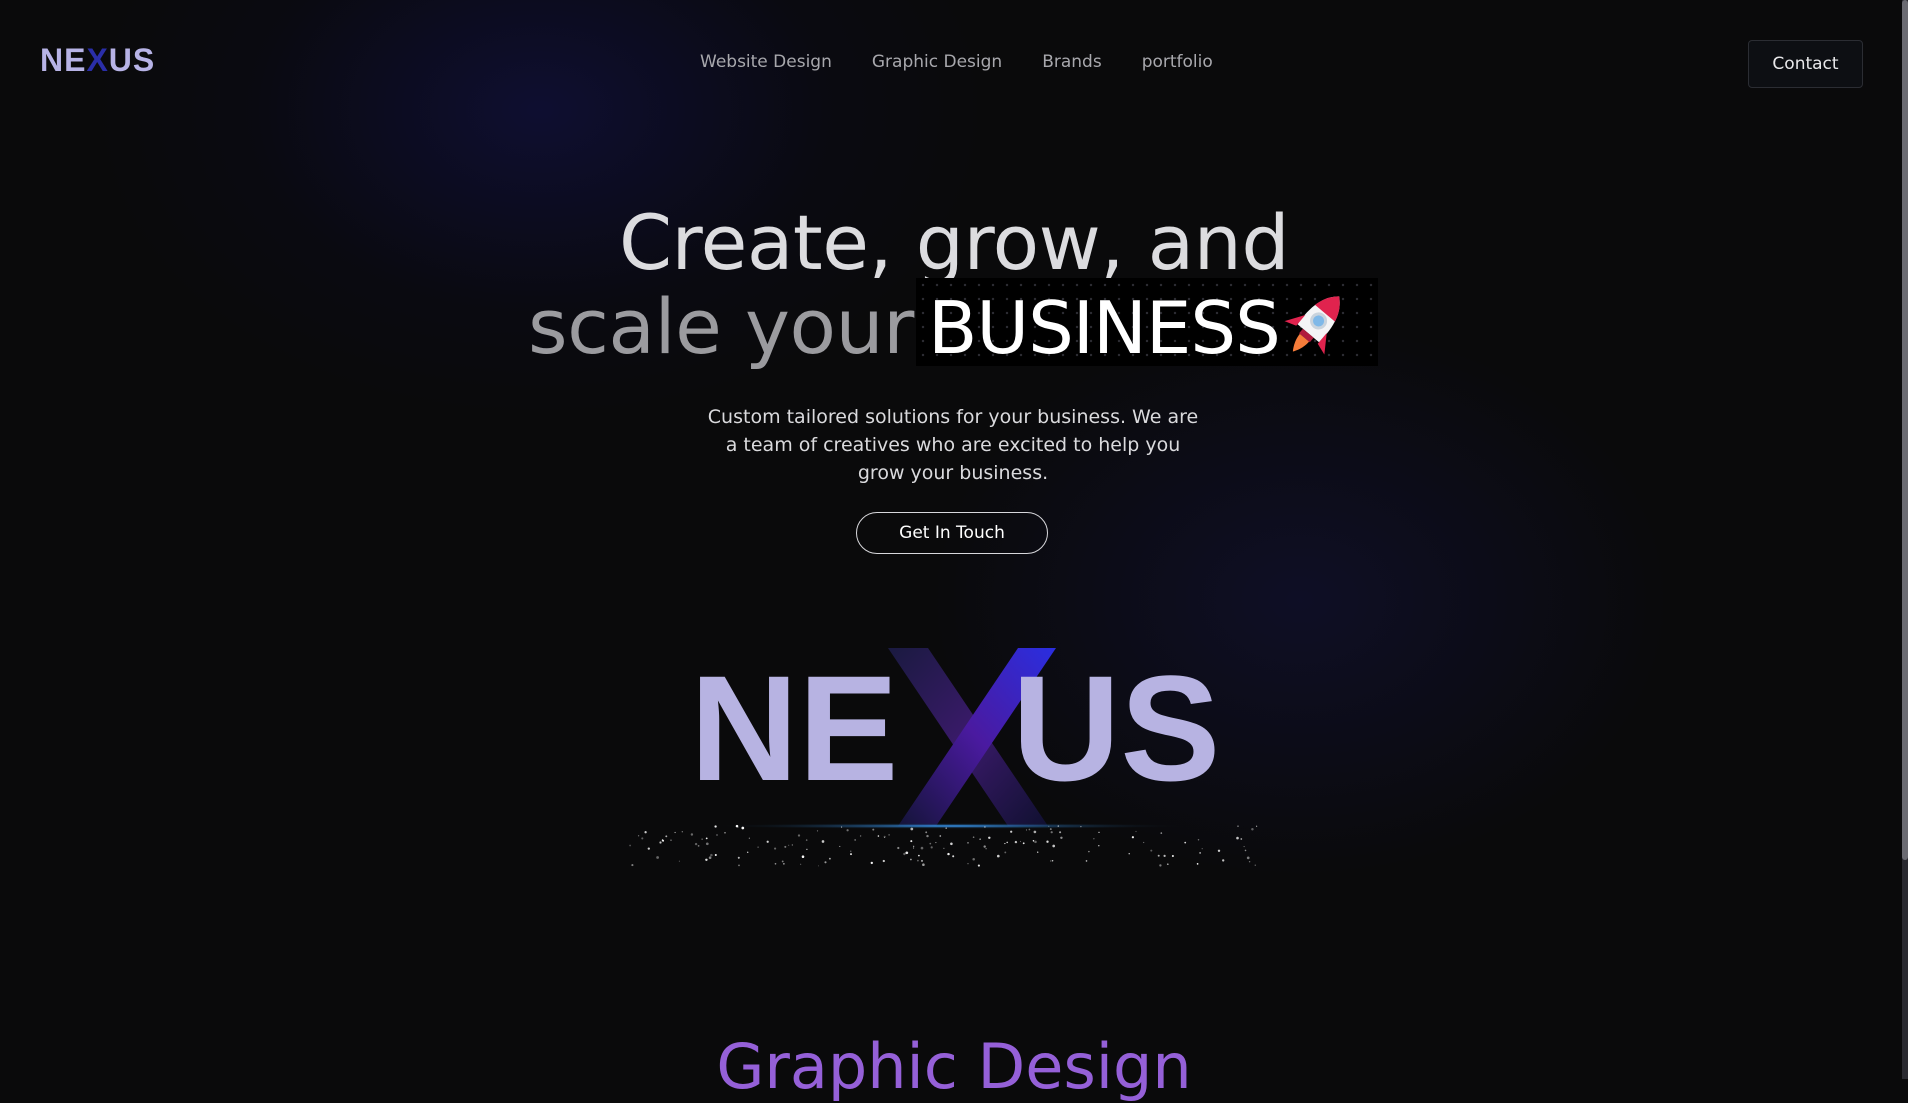 Image resolution: width=1908 pixels, height=1103 pixels. Describe the element at coordinates (954, 1066) in the screenshot. I see `section-title-graphic-design: Graphic Design` at that location.